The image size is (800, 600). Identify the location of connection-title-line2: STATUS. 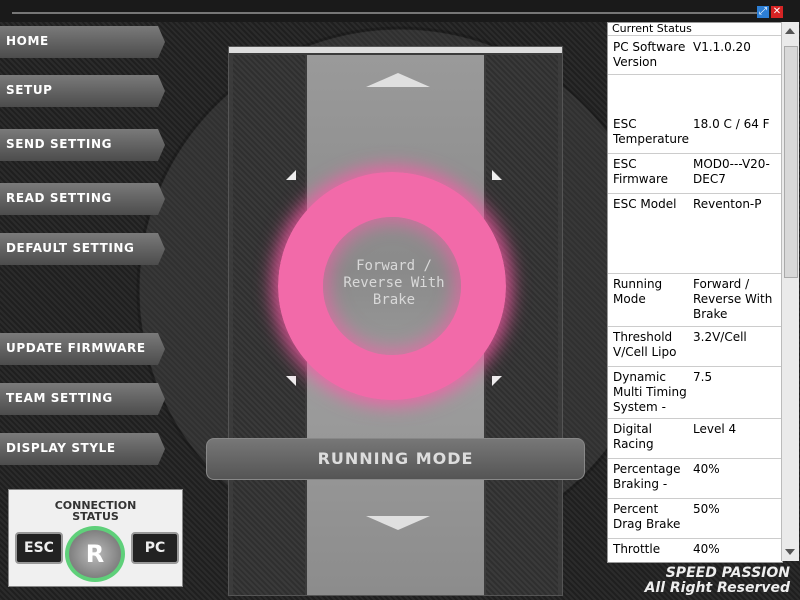
(95, 516).